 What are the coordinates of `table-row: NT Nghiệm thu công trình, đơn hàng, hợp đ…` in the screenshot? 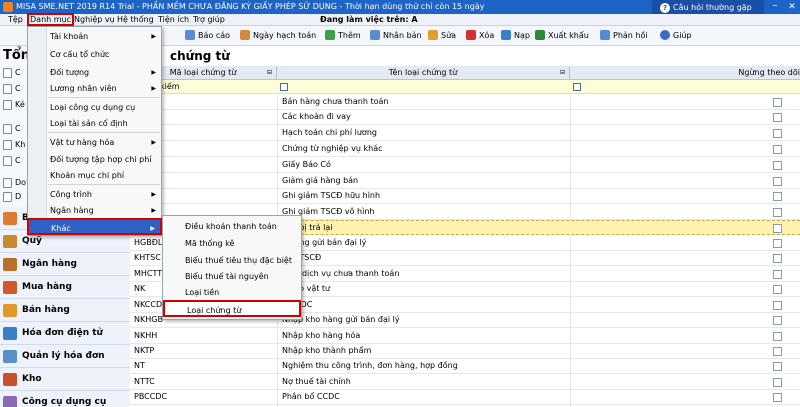 It's located at (465, 366).